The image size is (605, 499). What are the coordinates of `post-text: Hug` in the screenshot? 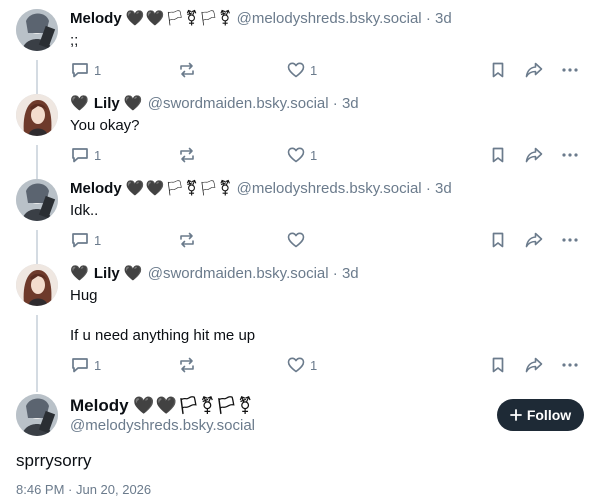 It's located at (84, 295).